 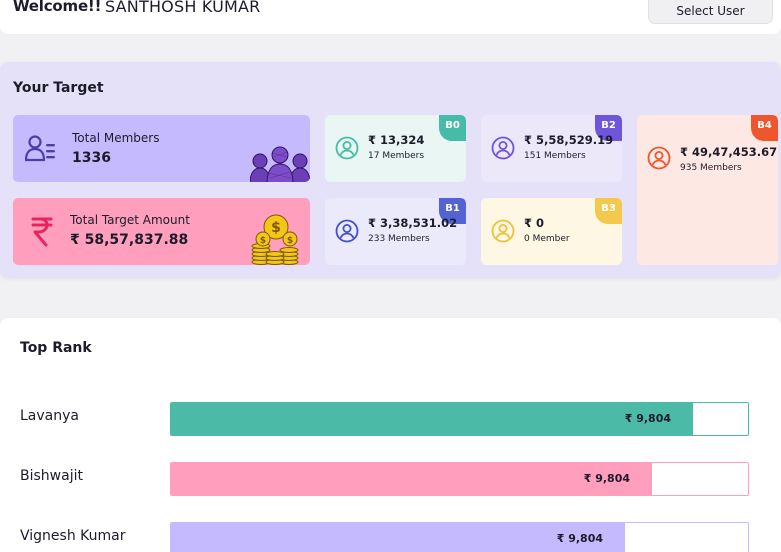 What do you see at coordinates (534, 223) in the screenshot?
I see `branch-amount: ₹ 0` at bounding box center [534, 223].